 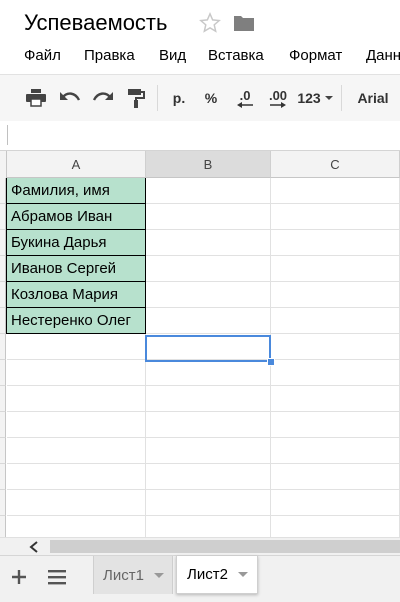 I want to click on grid-cell-name: Фамилия, имя, so click(x=76, y=191).